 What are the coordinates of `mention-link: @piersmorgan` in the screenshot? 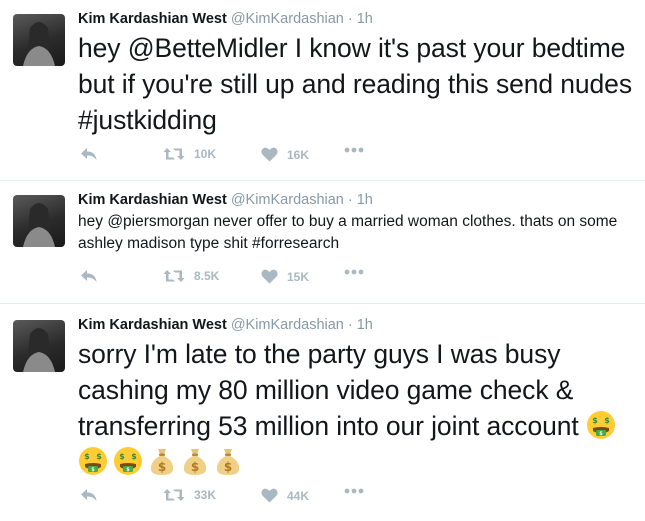 It's located at (158, 221).